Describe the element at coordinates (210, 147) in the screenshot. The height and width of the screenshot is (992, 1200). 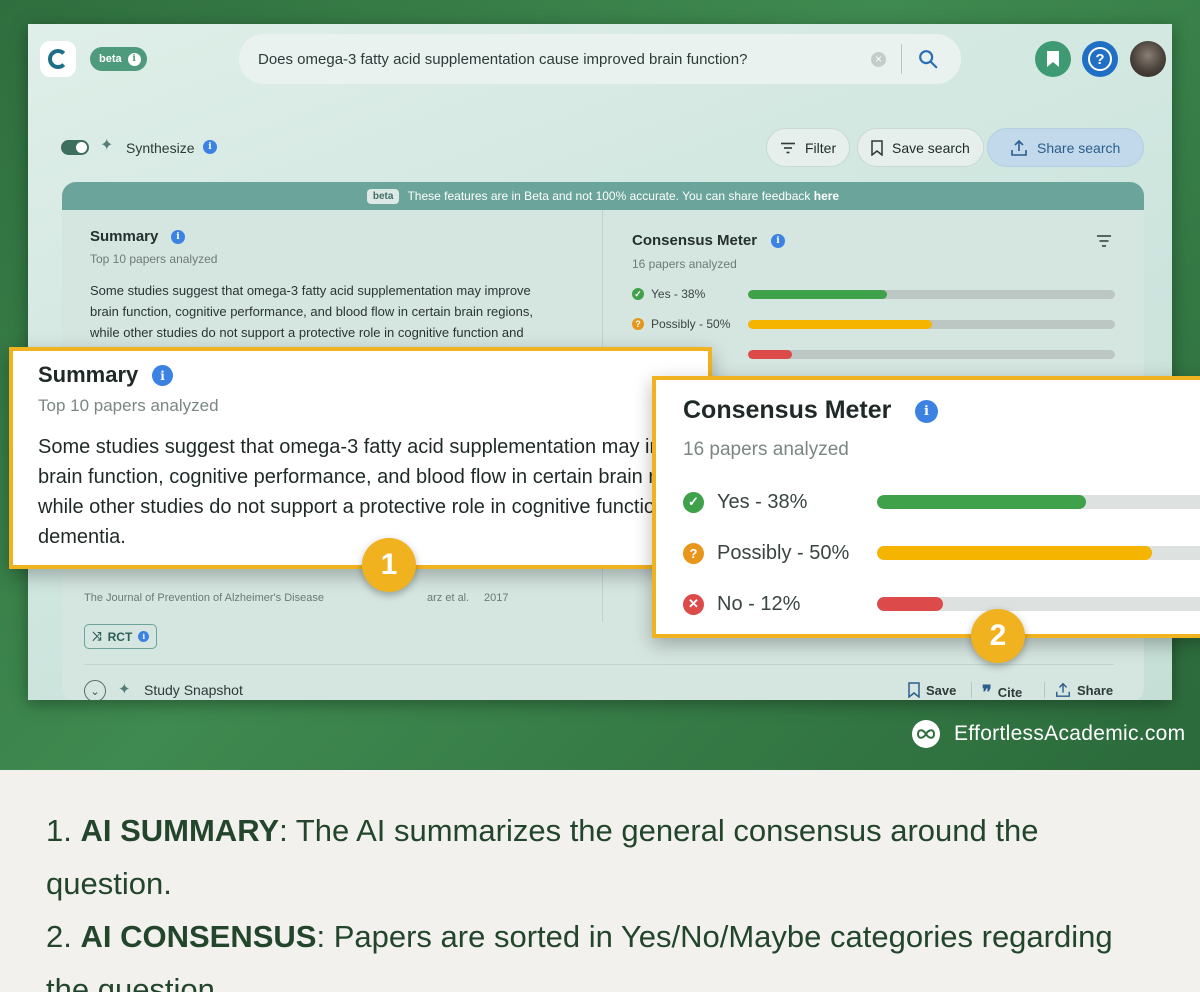
I see `synthesize-info-icon: i` at that location.